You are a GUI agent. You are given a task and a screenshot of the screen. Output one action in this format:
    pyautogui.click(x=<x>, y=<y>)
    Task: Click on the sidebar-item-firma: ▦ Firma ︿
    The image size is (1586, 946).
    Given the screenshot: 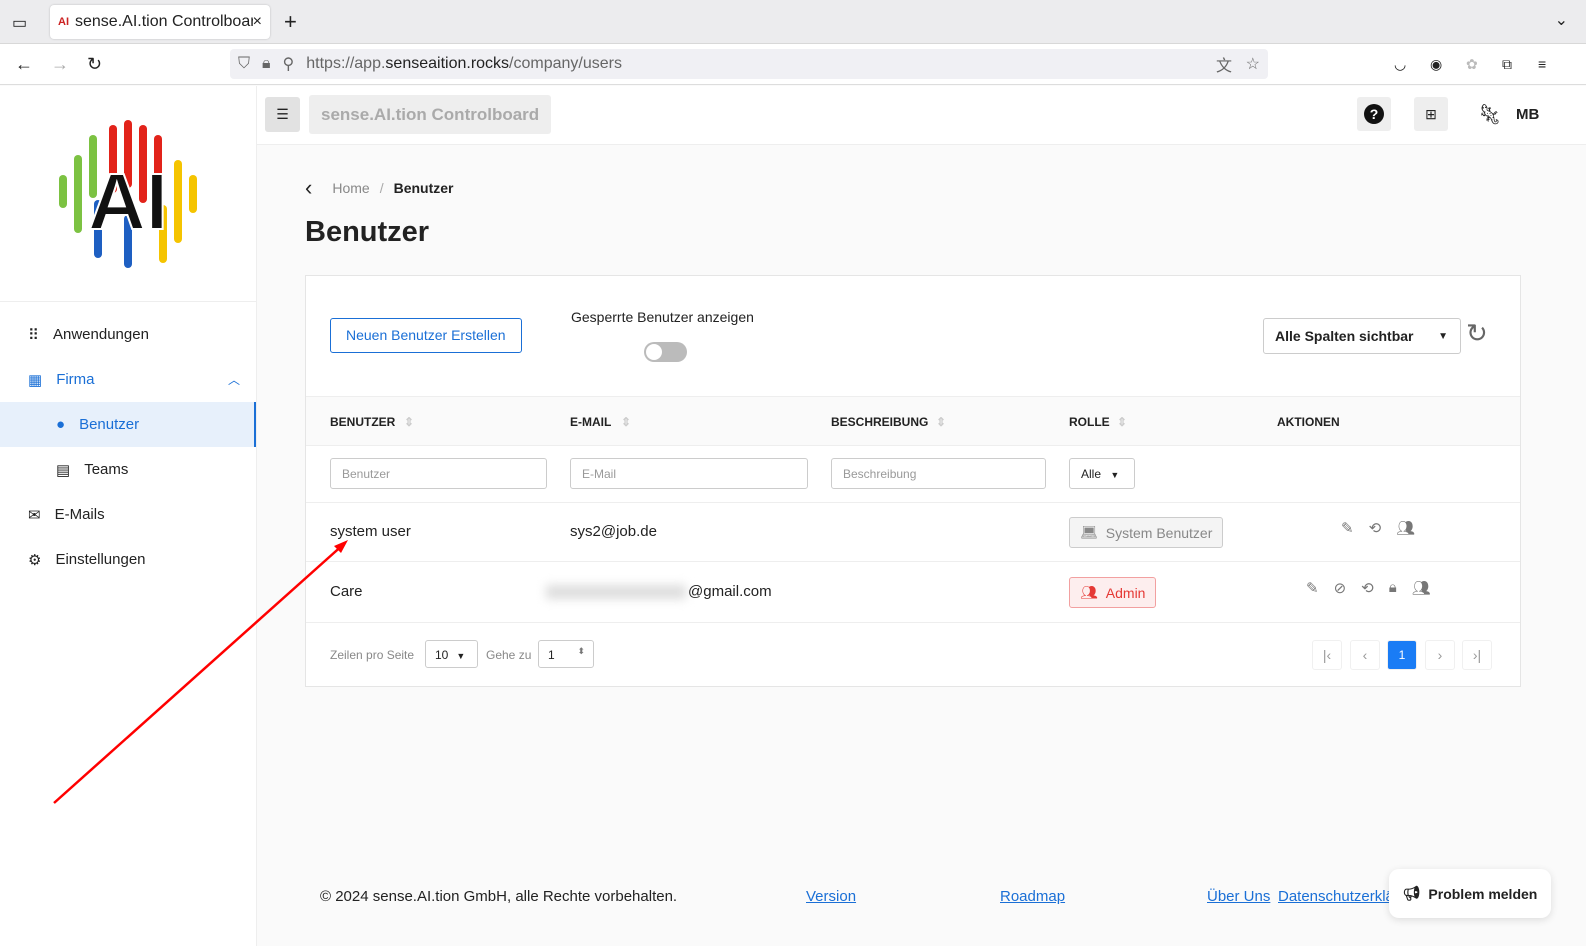 What is the action you would take?
    pyautogui.click(x=128, y=379)
    